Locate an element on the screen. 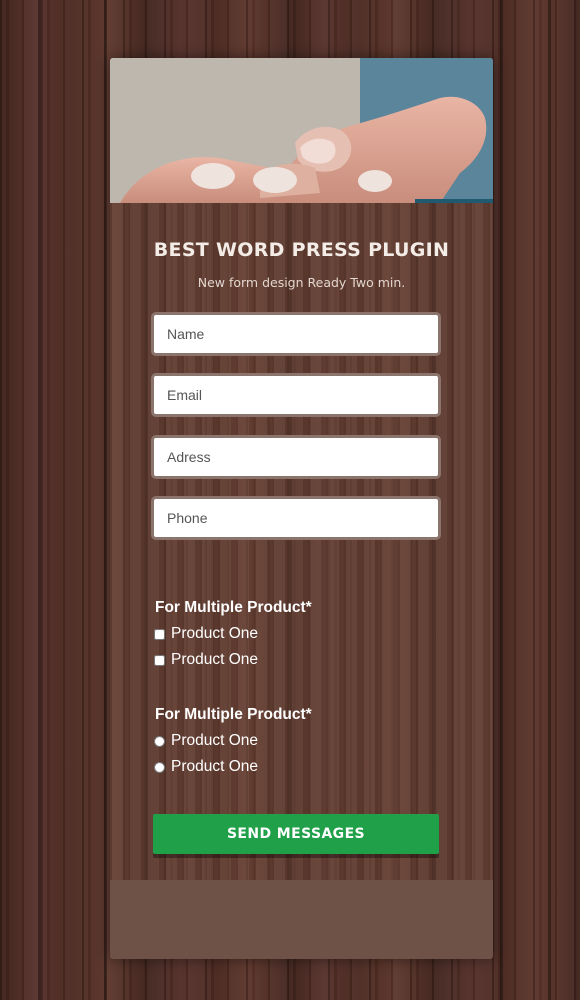 This screenshot has height=1000, width=580. form-subtitle: New form design Ready Two min. is located at coordinates (301, 282).